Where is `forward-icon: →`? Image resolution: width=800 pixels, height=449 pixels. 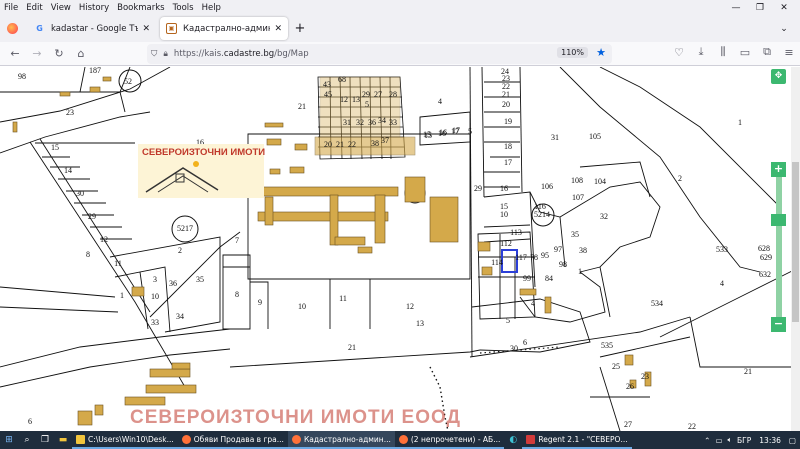 forward-icon: → is located at coordinates (37, 54).